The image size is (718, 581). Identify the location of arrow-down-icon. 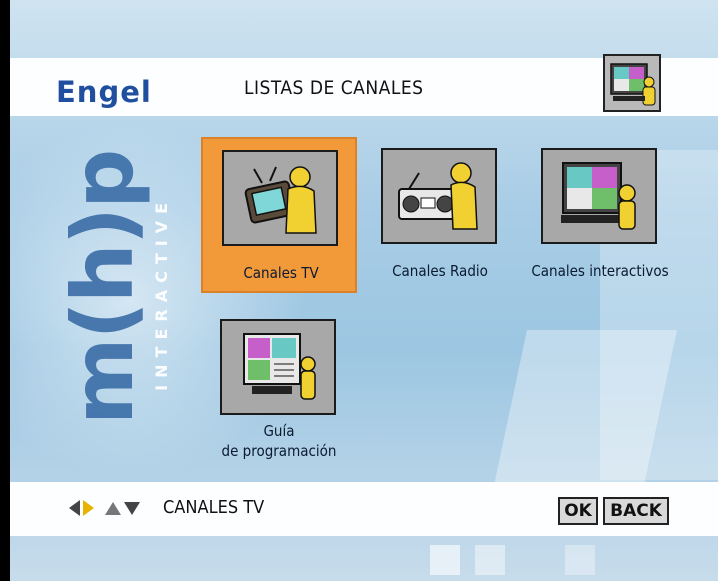
(132, 508).